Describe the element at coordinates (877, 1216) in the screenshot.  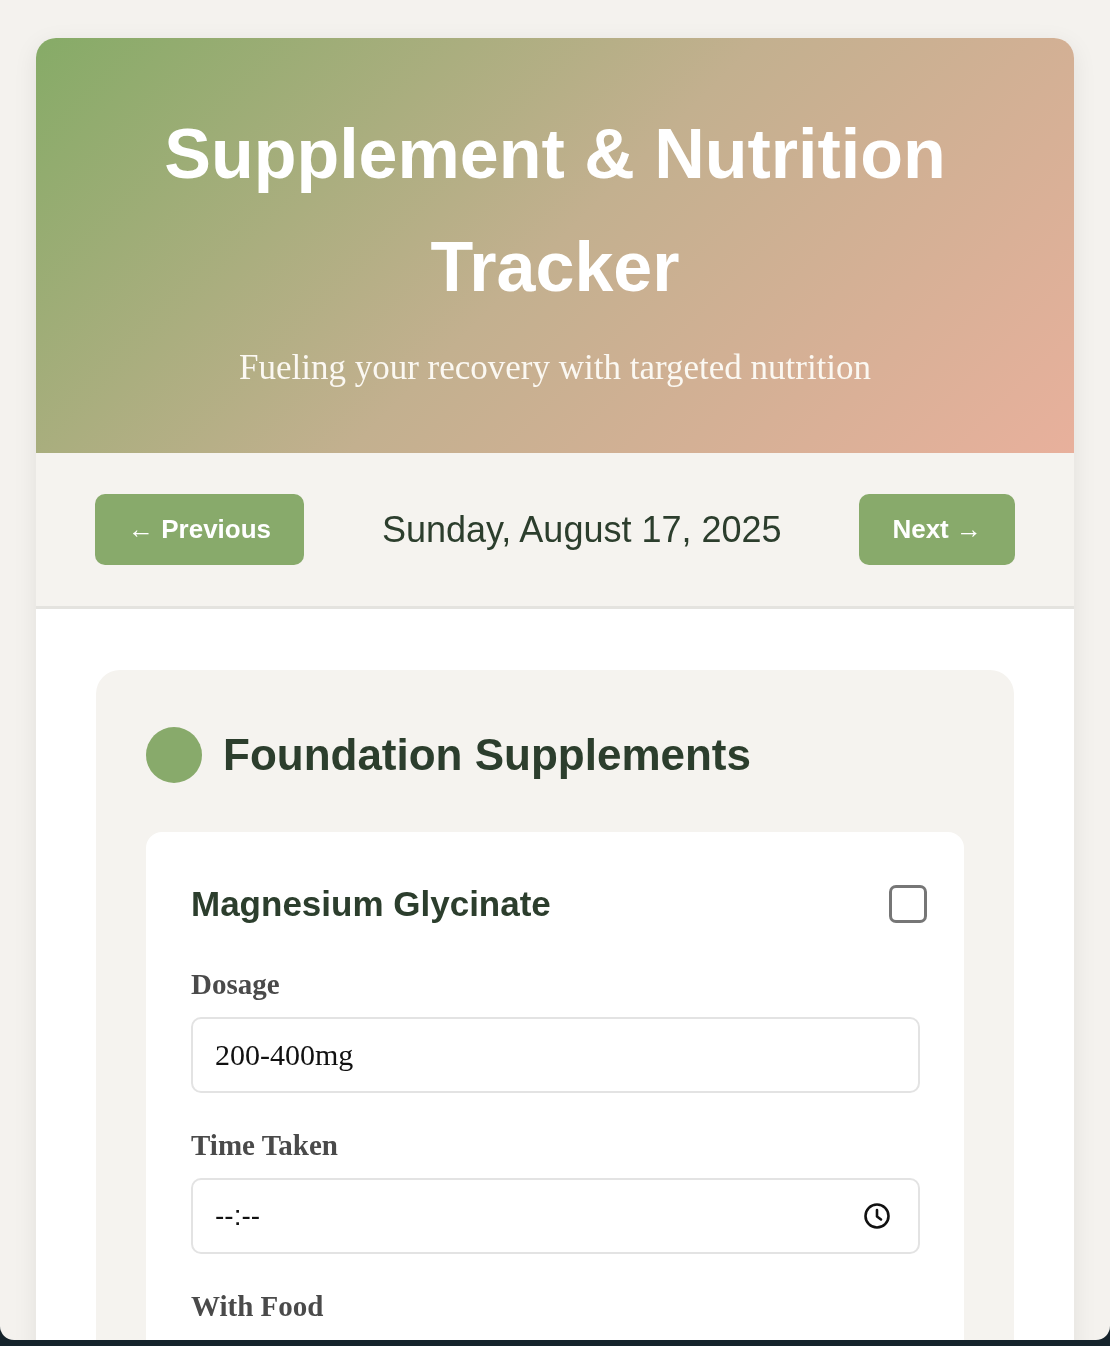
I see `clock-icon` at that location.